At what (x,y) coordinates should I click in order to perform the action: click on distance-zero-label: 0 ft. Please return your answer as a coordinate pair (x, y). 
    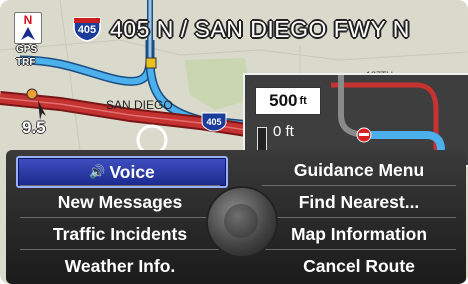
    Looking at the image, I should click on (283, 131).